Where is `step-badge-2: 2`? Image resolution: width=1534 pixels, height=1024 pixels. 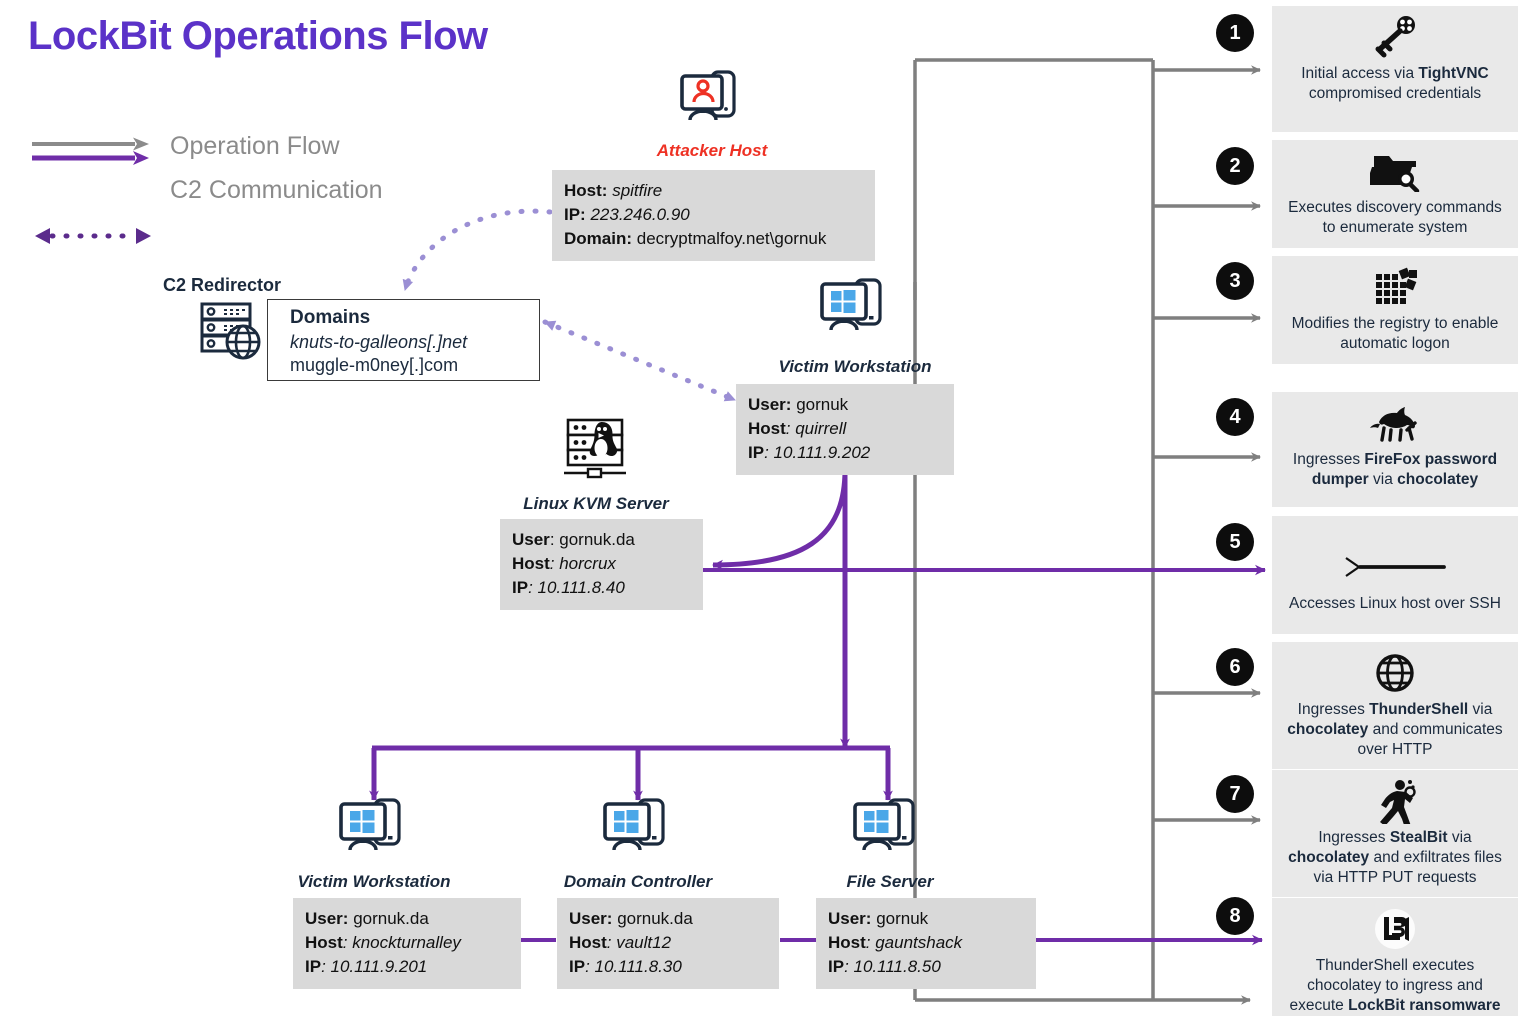
step-badge-2: 2 is located at coordinates (1235, 166).